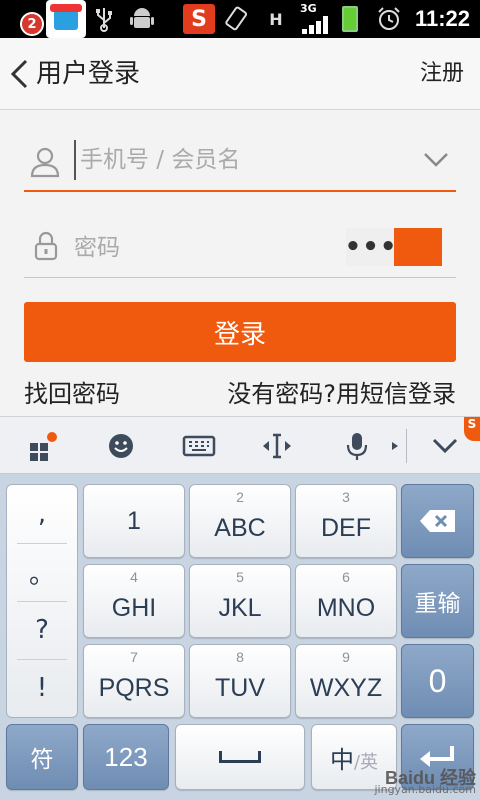  What do you see at coordinates (88, 74) in the screenshot?
I see `page-title: 用户登录` at bounding box center [88, 74].